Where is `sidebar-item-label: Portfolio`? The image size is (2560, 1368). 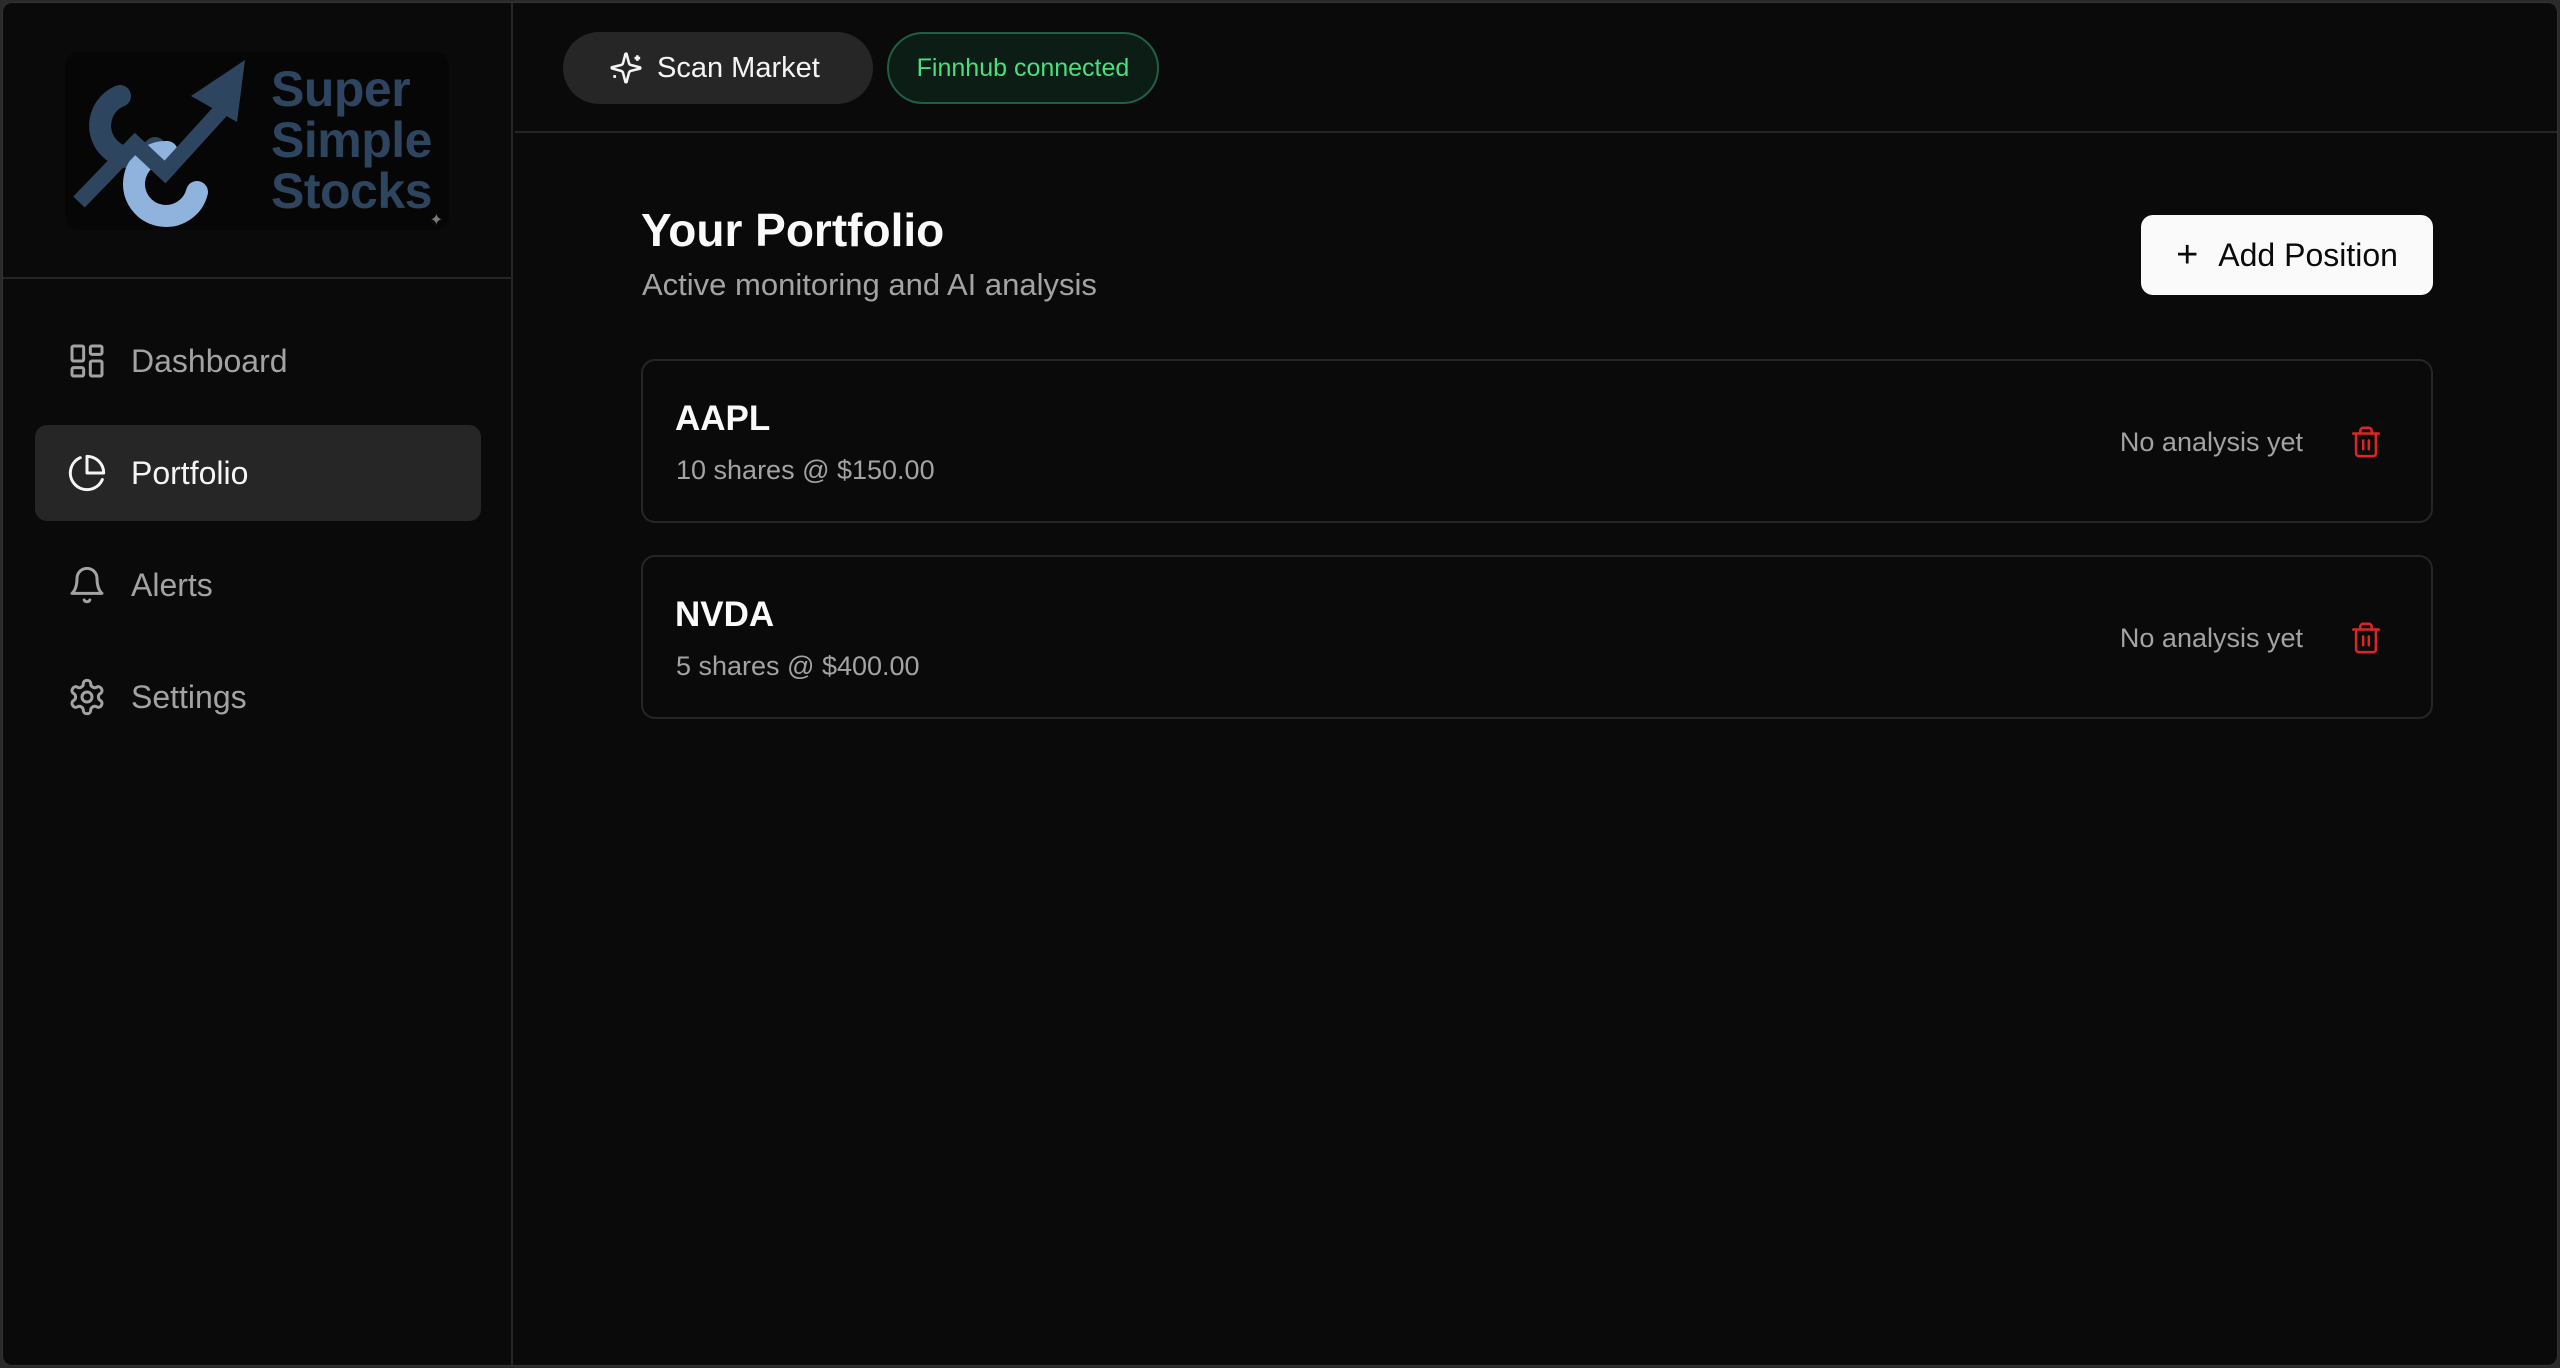
sidebar-item-label: Portfolio is located at coordinates (190, 472).